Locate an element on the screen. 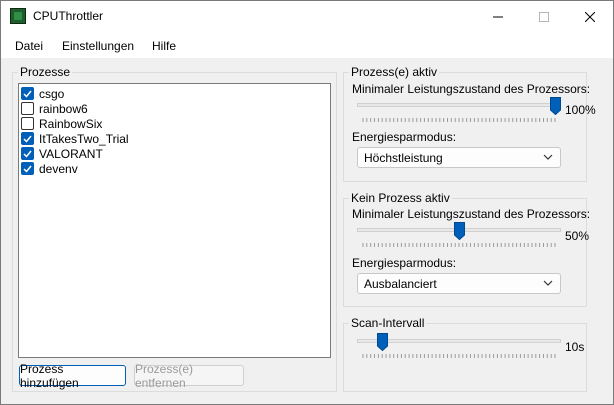 The height and width of the screenshot is (405, 614). remove-process-button: Prozess(e) entfernen is located at coordinates (189, 376).